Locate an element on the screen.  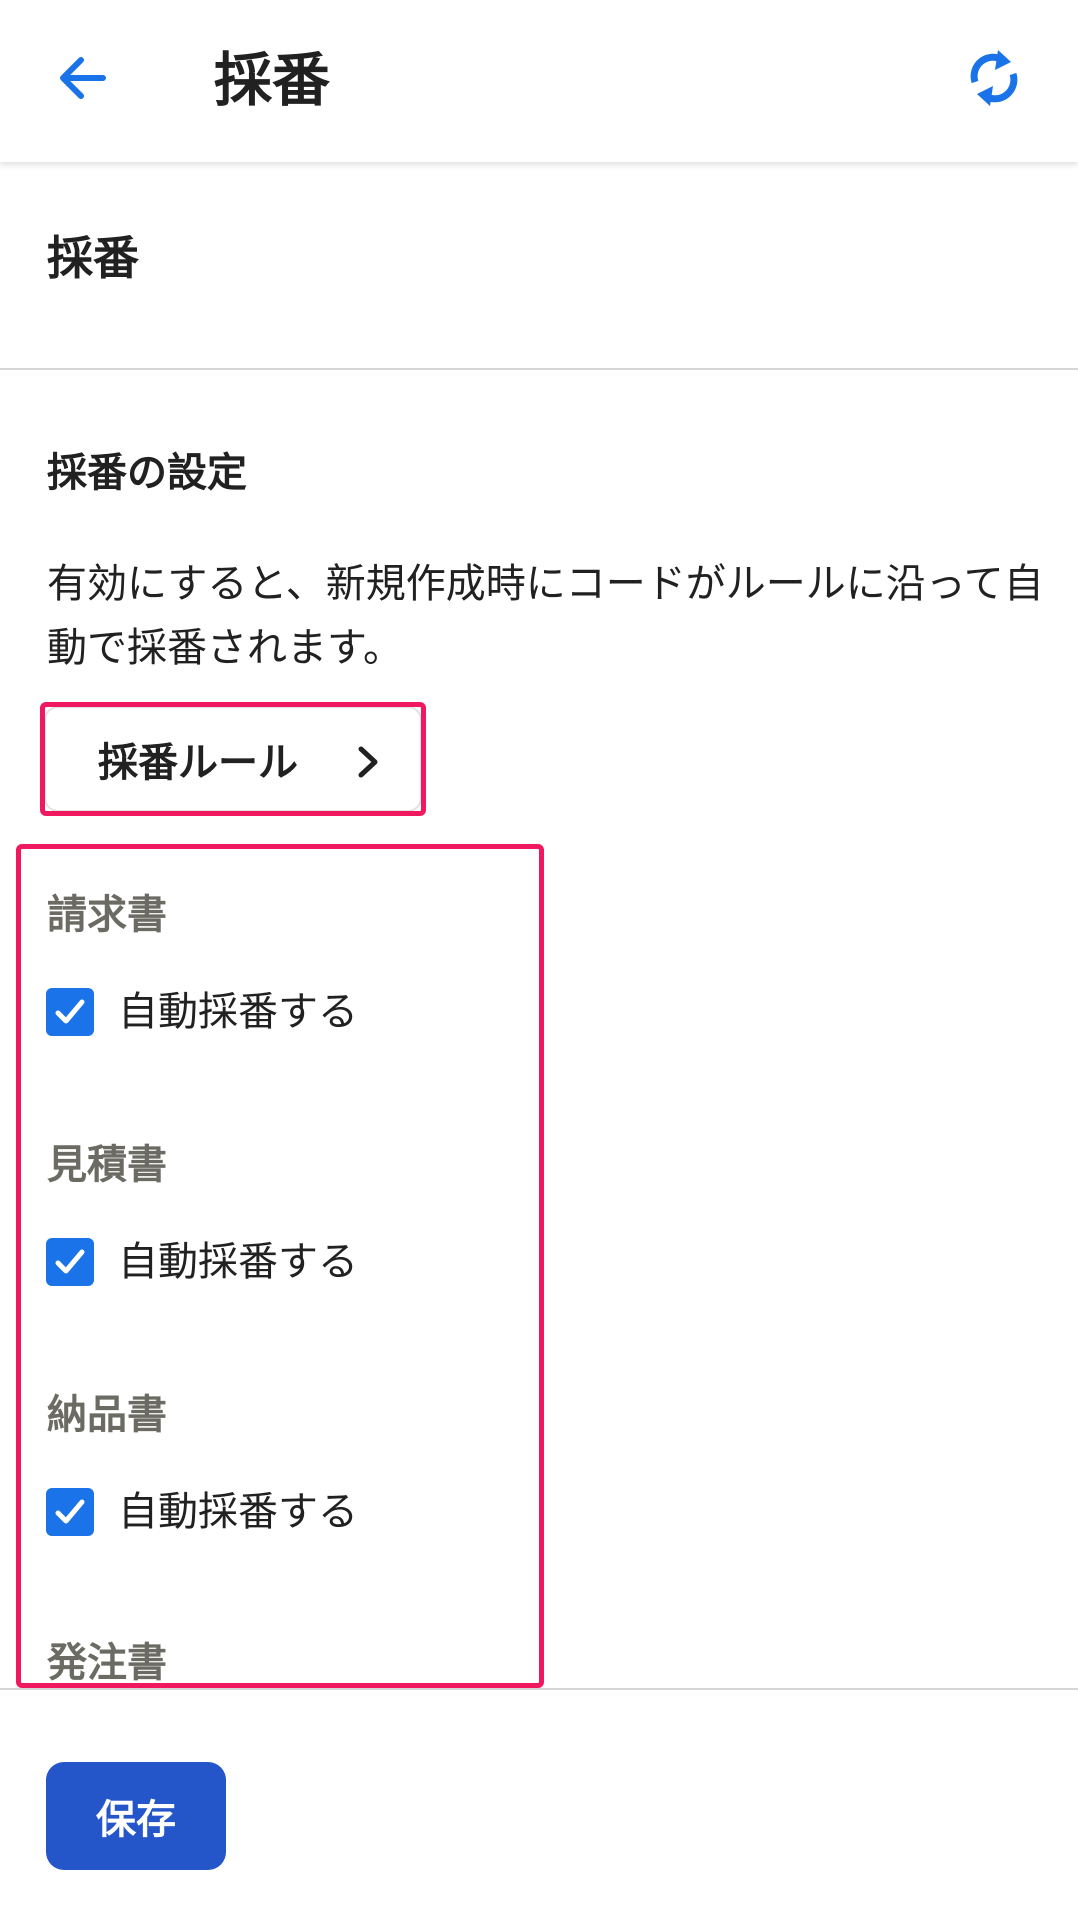
refresh-button is located at coordinates (994, 78).